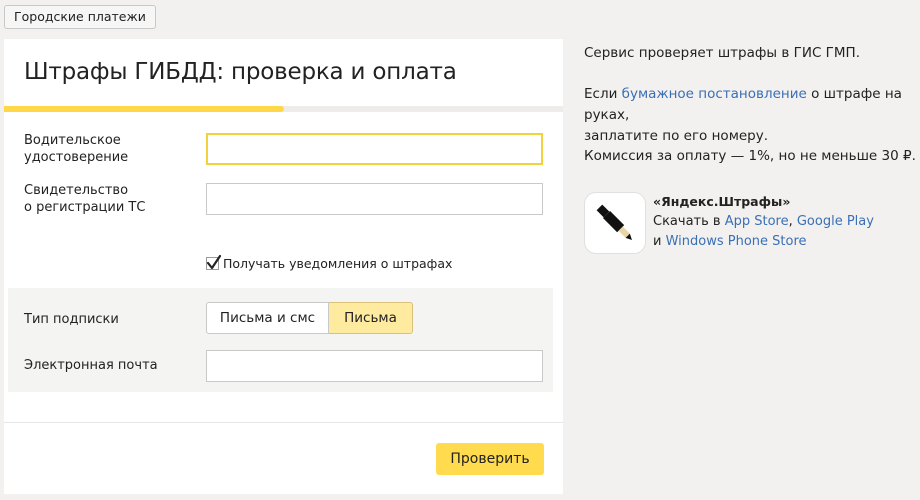  Describe the element at coordinates (240, 72) in the screenshot. I see `page-title: Штрафы ГИБДД: проверка и оплата` at that location.